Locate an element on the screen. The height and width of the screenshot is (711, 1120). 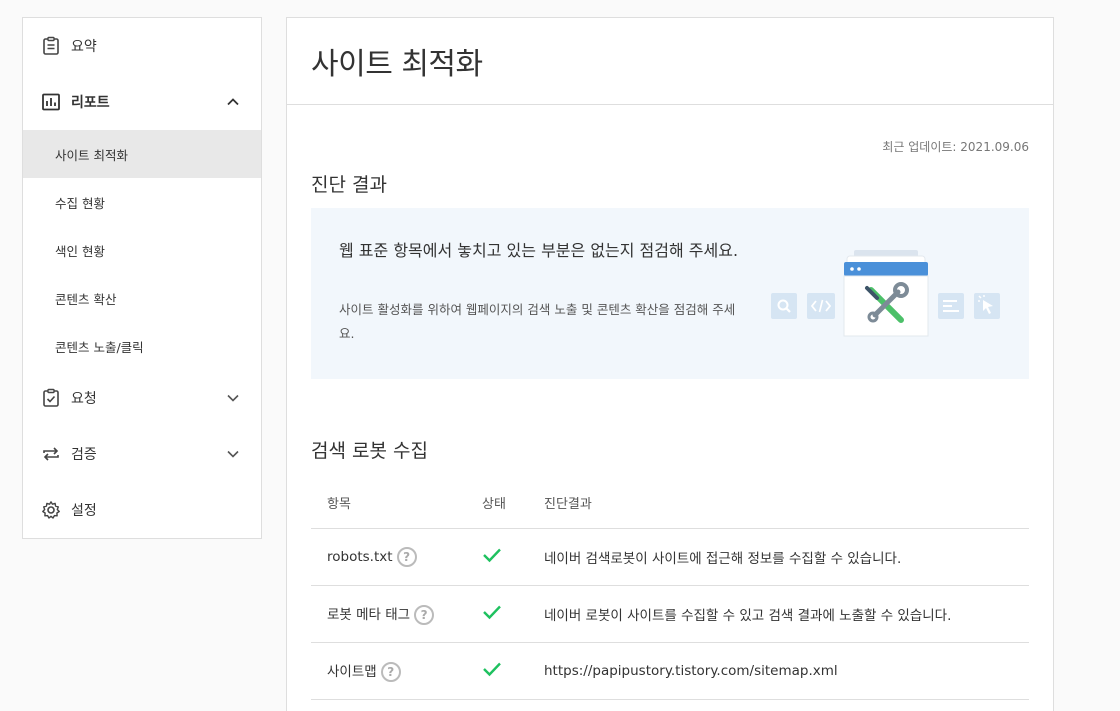
banner-title: 웹 표준 항목에서 놓치고 있는 부분은 없는지 점검해 주세요. is located at coordinates (539, 250).